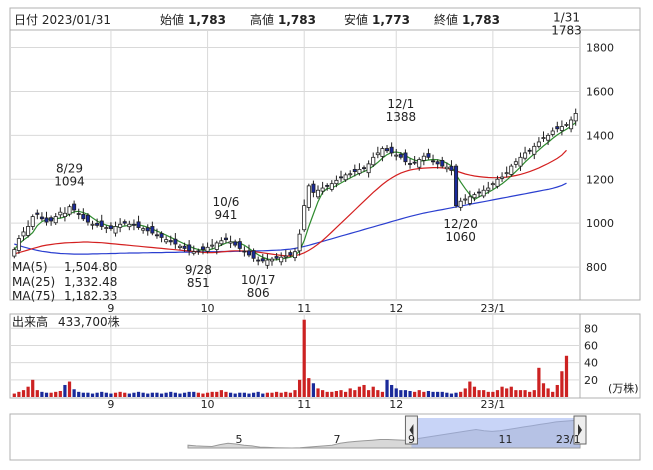  Describe the element at coordinates (238, 439) in the screenshot. I see `navigator-label: 5` at that location.